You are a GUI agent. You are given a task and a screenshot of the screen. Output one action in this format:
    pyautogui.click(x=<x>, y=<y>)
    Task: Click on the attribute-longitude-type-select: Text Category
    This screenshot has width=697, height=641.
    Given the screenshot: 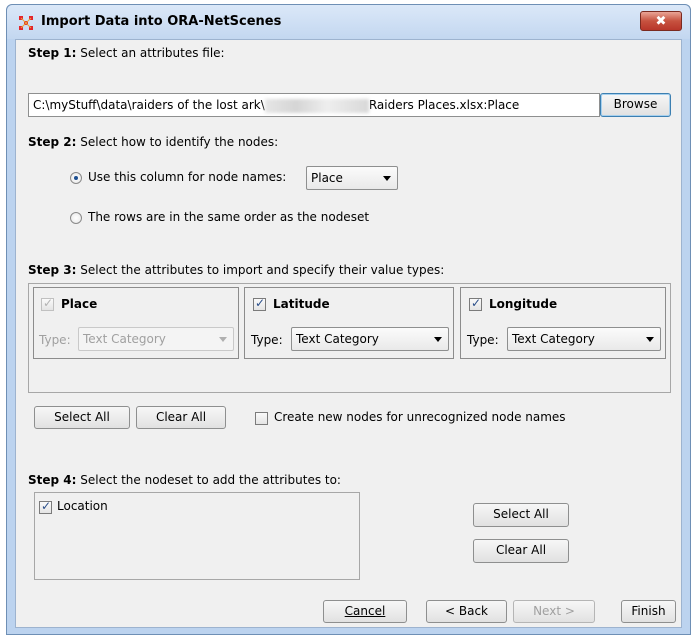 What is the action you would take?
    pyautogui.click(x=584, y=339)
    